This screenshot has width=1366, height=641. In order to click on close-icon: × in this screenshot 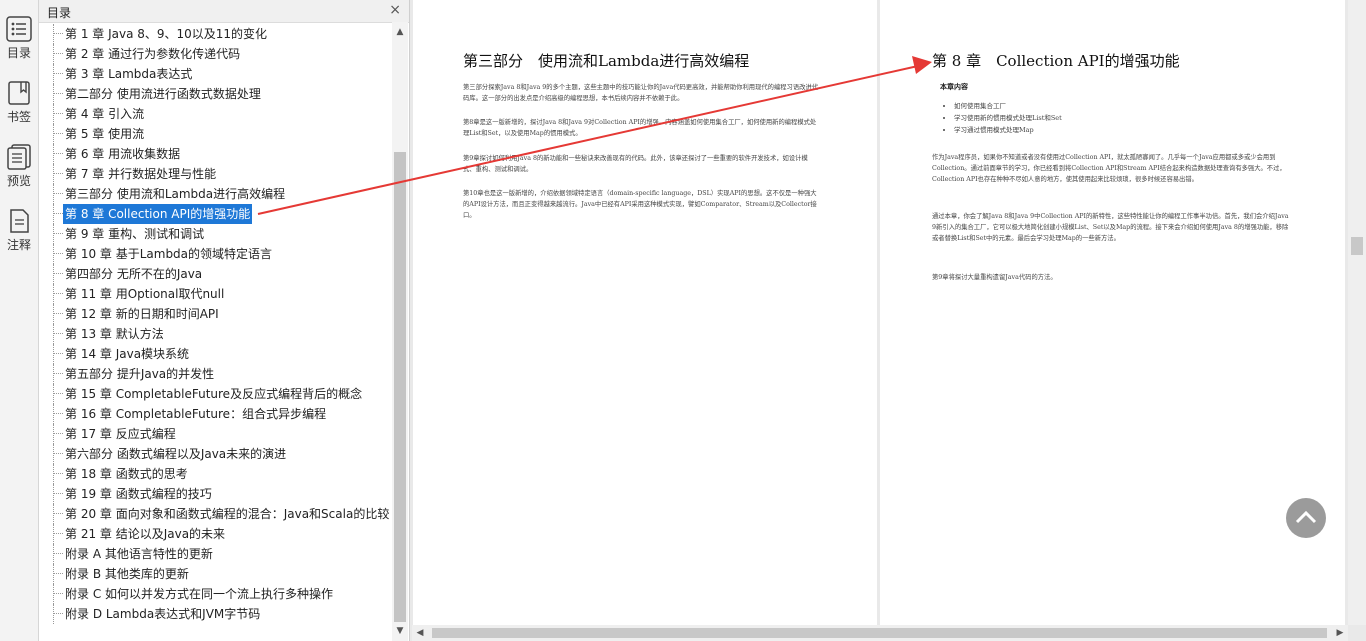, I will do `click(395, 10)`.